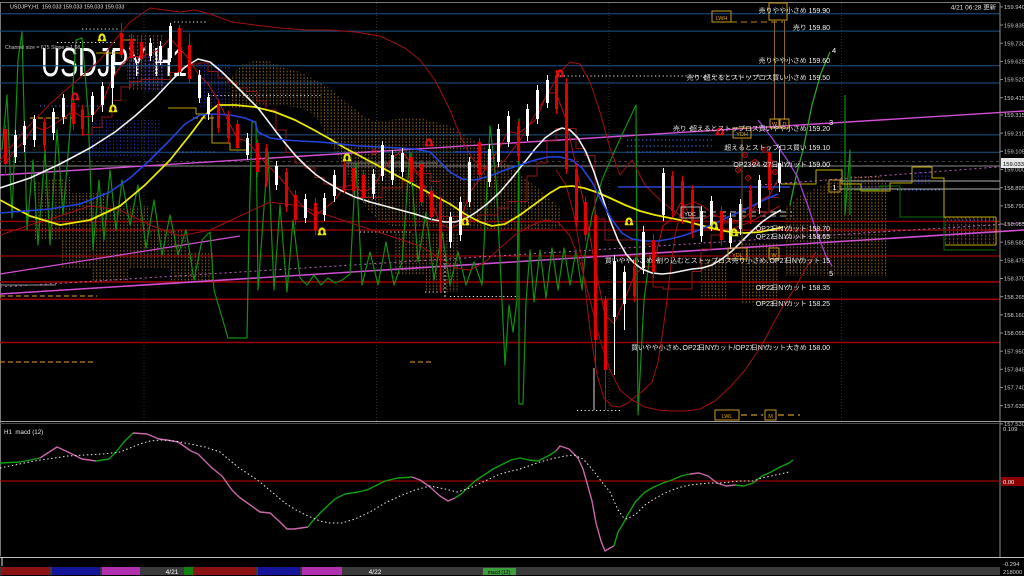 This screenshot has width=1024, height=576. I want to click on svg-text: YDH, so click(742, 135).